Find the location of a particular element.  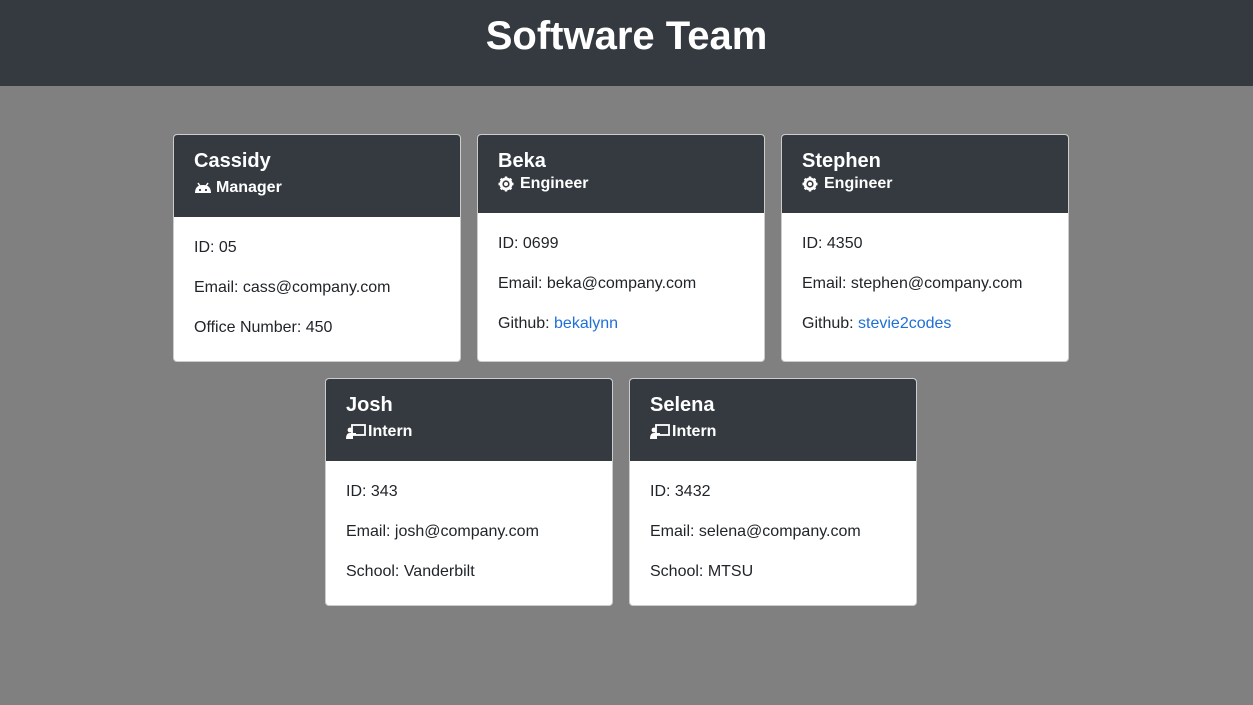

school-value: MTSU is located at coordinates (730, 571).